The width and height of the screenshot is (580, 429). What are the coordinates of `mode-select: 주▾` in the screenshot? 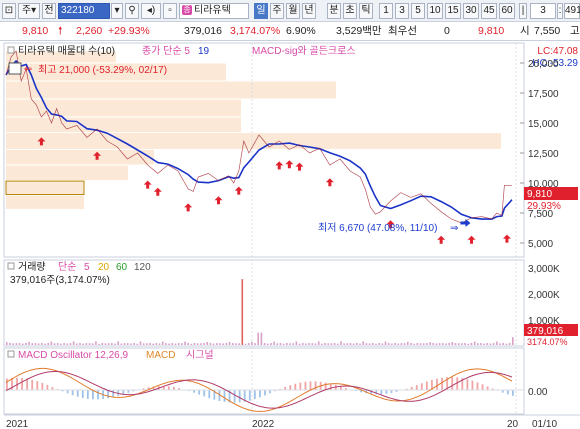 It's located at (29, 11).